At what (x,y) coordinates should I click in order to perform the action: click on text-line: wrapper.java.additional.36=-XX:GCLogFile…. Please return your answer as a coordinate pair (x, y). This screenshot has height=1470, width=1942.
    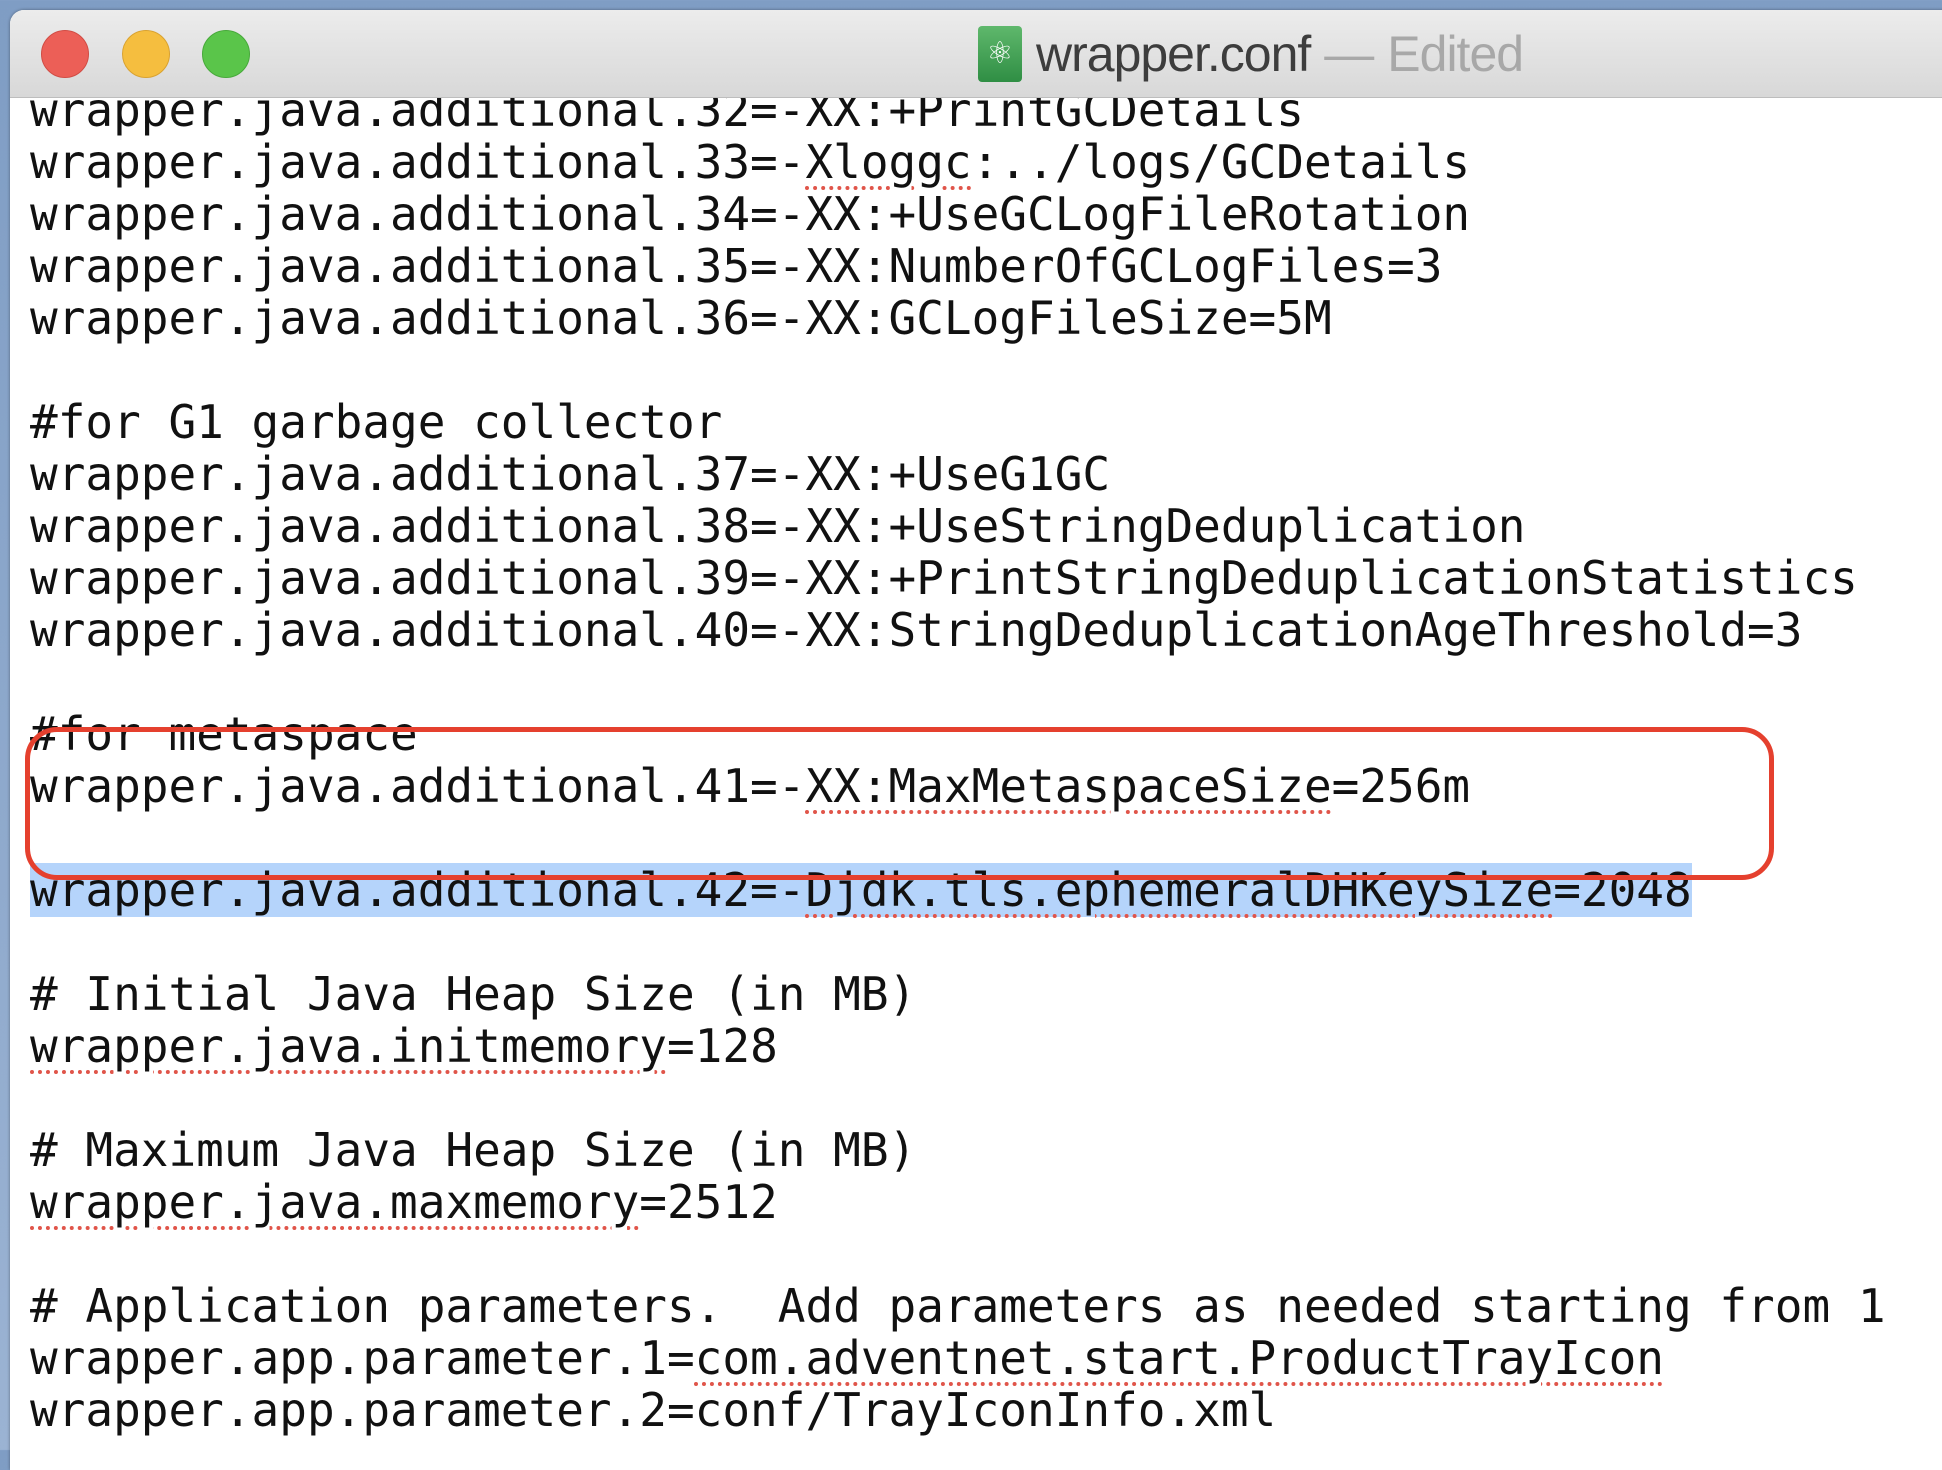
    Looking at the image, I should click on (958, 318).